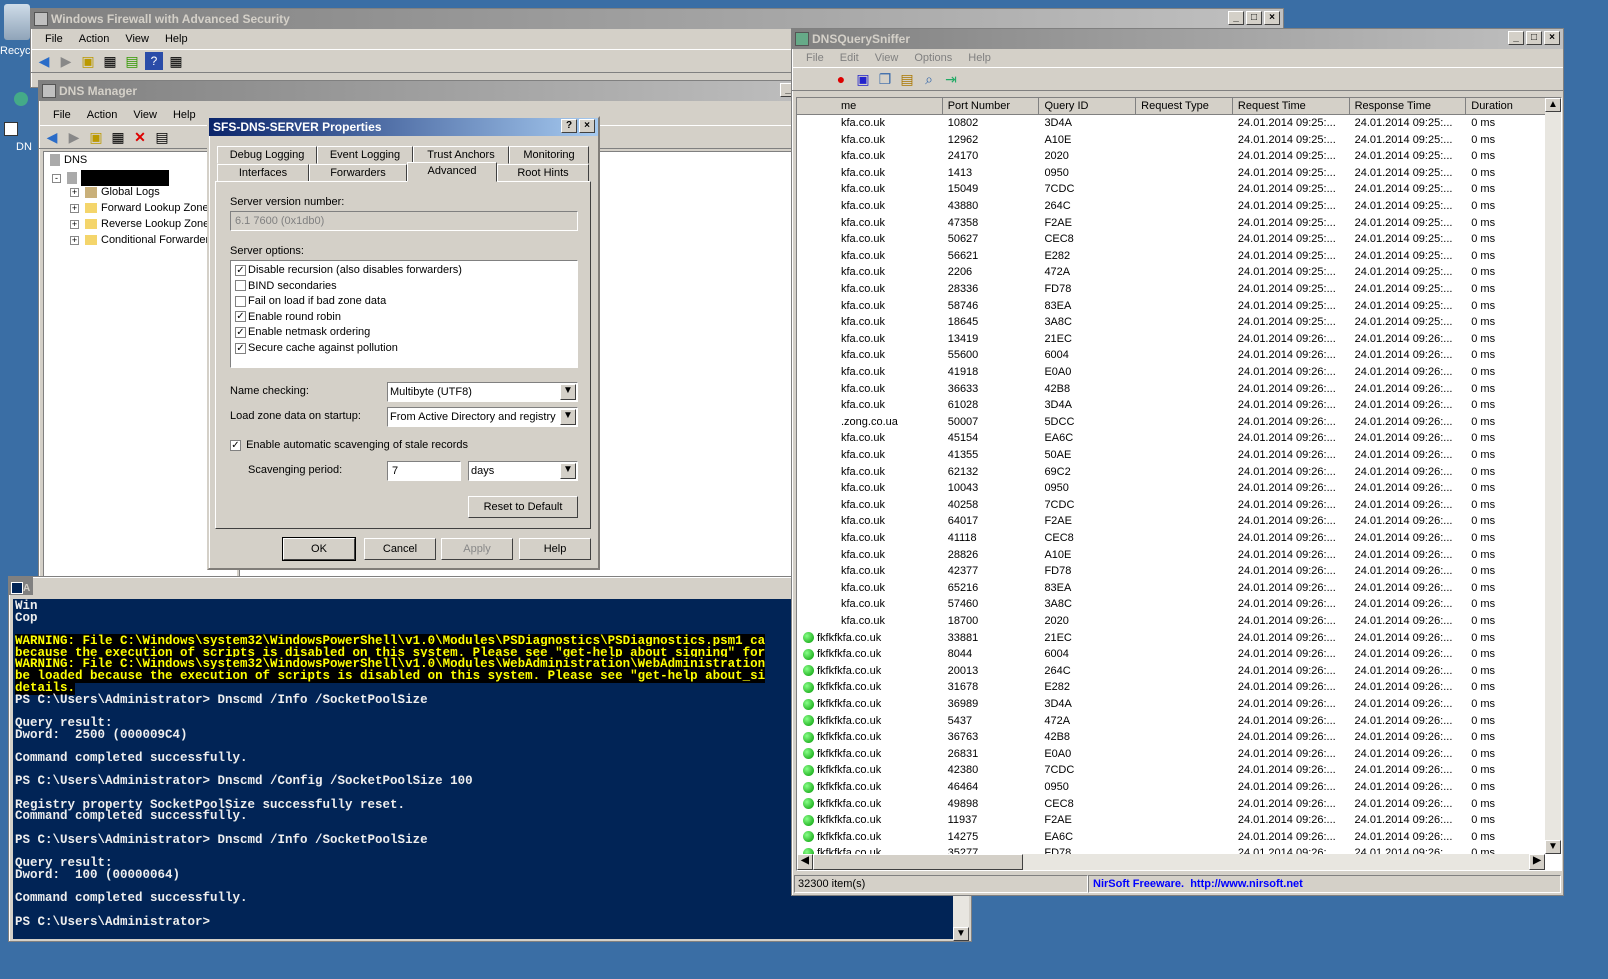 This screenshot has width=1608, height=979. Describe the element at coordinates (365, 155) in the screenshot. I see `tab-event-logging: Event Logging` at that location.